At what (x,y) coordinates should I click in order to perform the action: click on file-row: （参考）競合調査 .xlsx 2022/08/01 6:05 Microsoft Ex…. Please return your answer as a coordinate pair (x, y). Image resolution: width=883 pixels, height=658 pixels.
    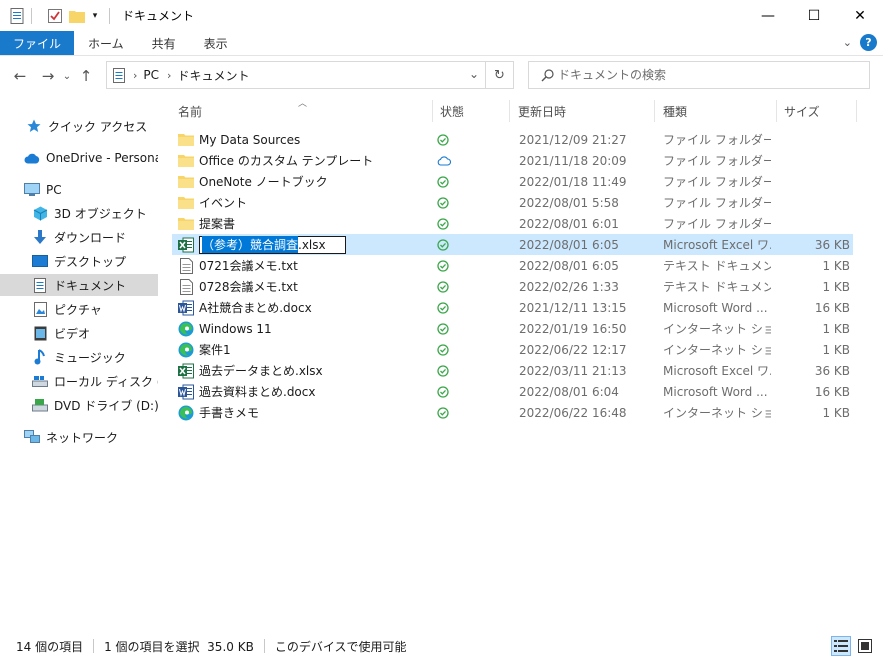
    Looking at the image, I should click on (512, 244).